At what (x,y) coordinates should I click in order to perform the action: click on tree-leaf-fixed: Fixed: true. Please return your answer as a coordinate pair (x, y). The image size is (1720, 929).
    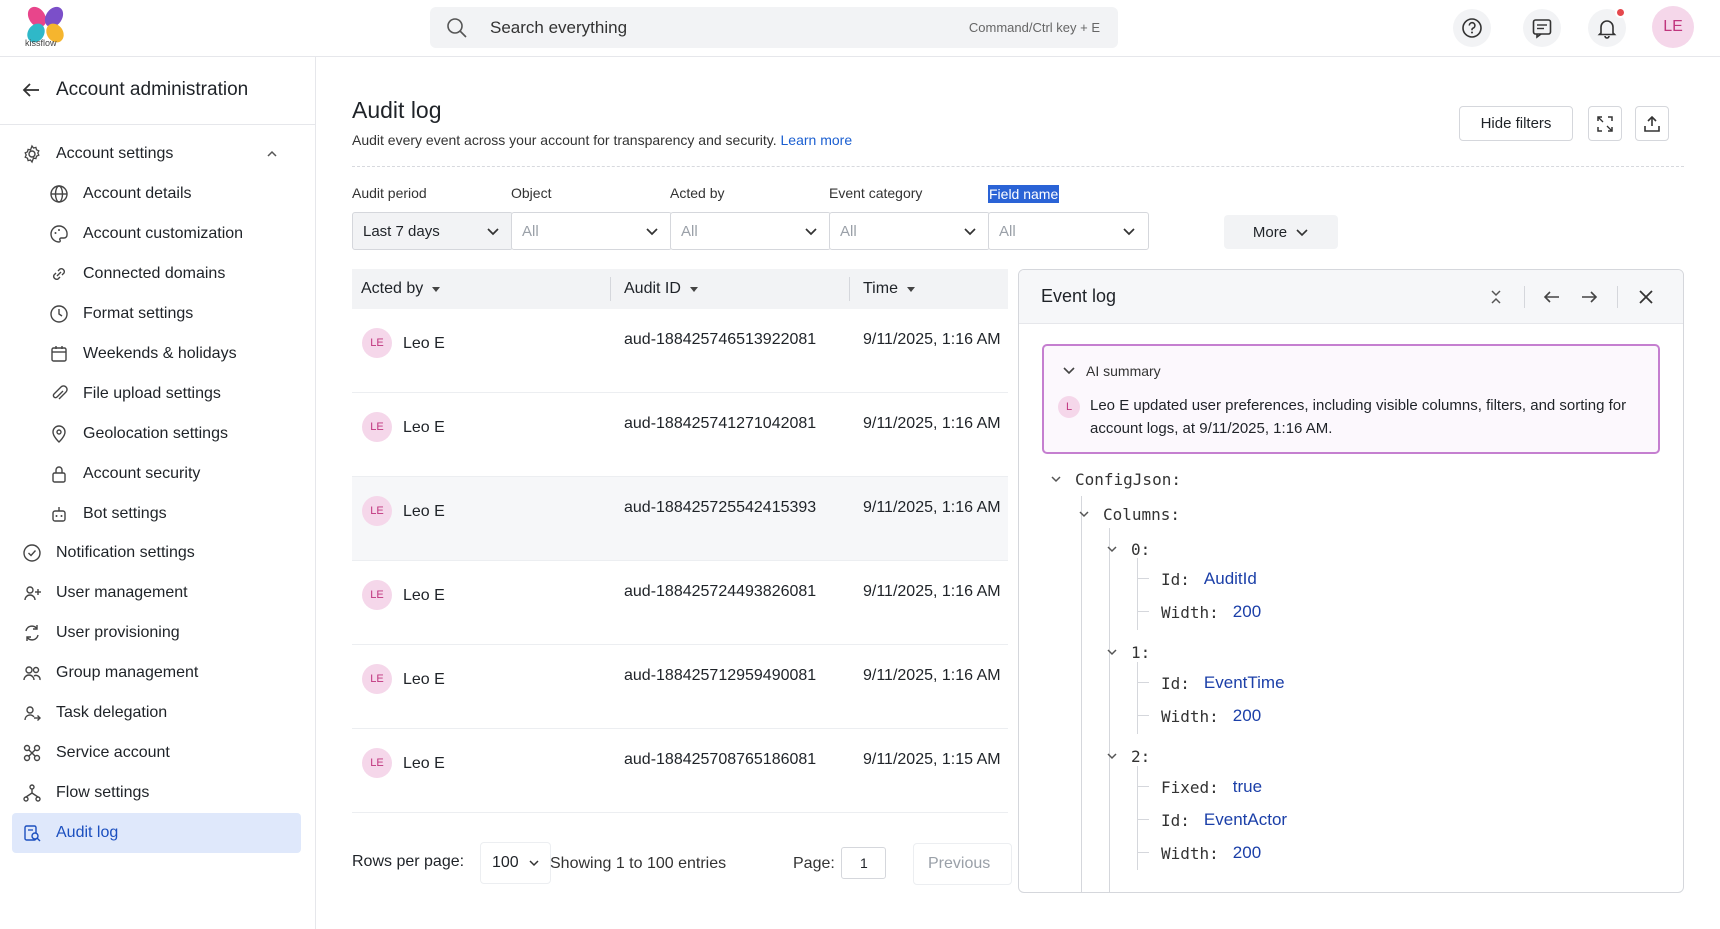
    Looking at the image, I should click on (1211, 787).